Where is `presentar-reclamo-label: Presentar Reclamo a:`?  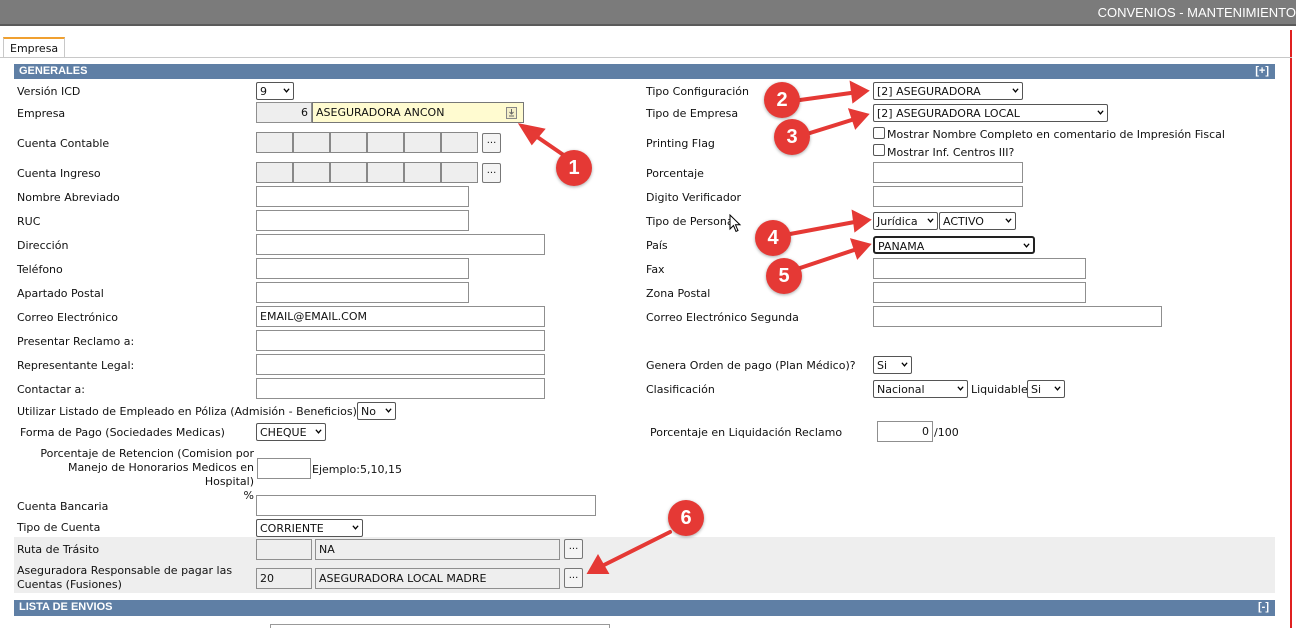
presentar-reclamo-label: Presentar Reclamo a: is located at coordinates (76, 341).